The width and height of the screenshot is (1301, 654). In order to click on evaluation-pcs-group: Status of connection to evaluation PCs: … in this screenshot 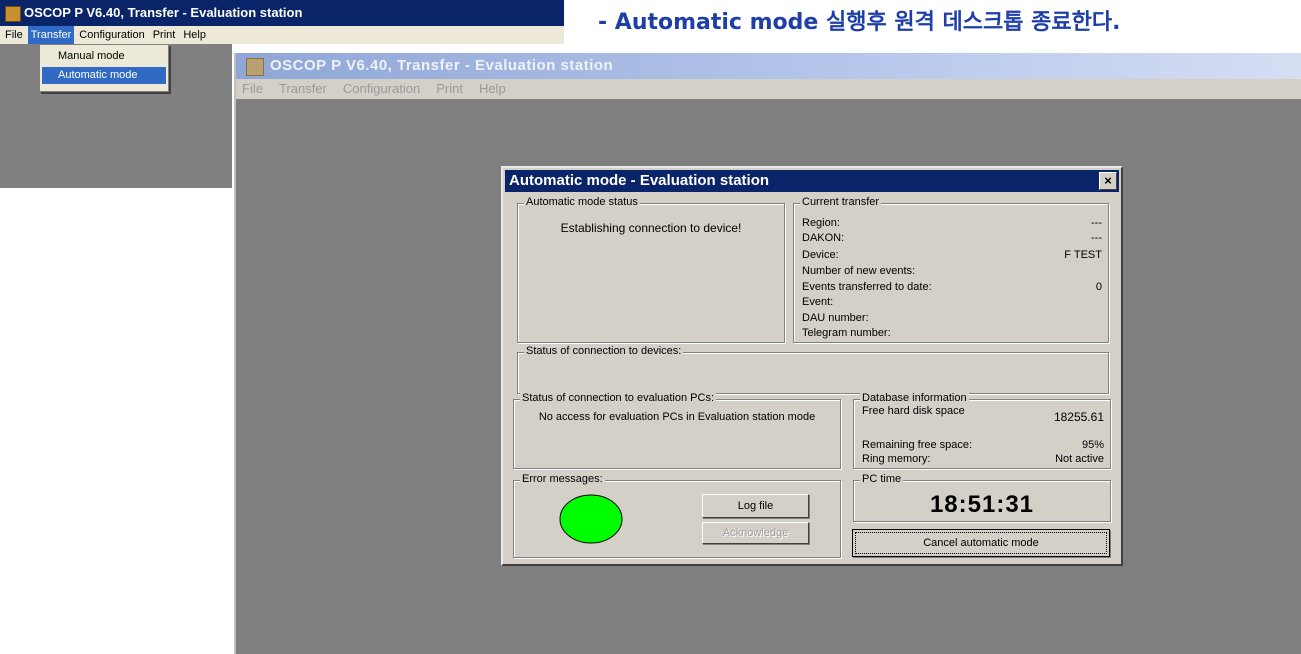, I will do `click(677, 430)`.